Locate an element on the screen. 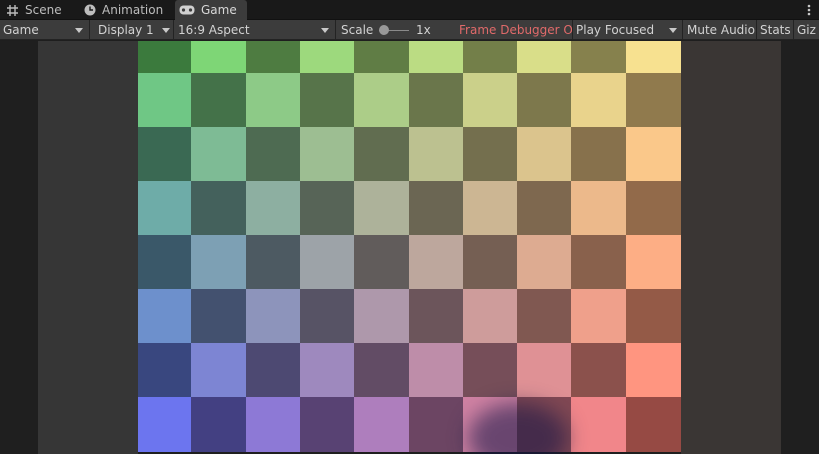  aspect-caret-icon is located at coordinates (325, 30).